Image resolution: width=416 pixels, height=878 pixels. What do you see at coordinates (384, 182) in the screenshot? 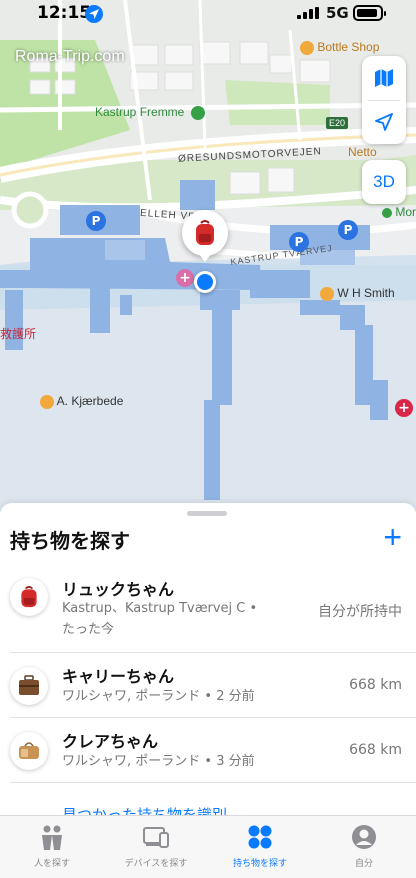
I see `3d-toggle-button: 3D` at bounding box center [384, 182].